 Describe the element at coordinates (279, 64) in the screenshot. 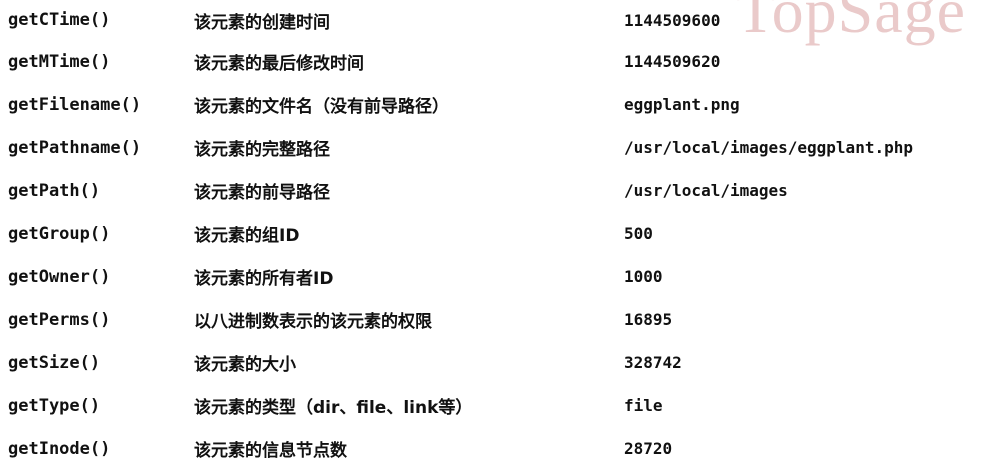

I see `method-description: 该元素的最后修改时间` at that location.